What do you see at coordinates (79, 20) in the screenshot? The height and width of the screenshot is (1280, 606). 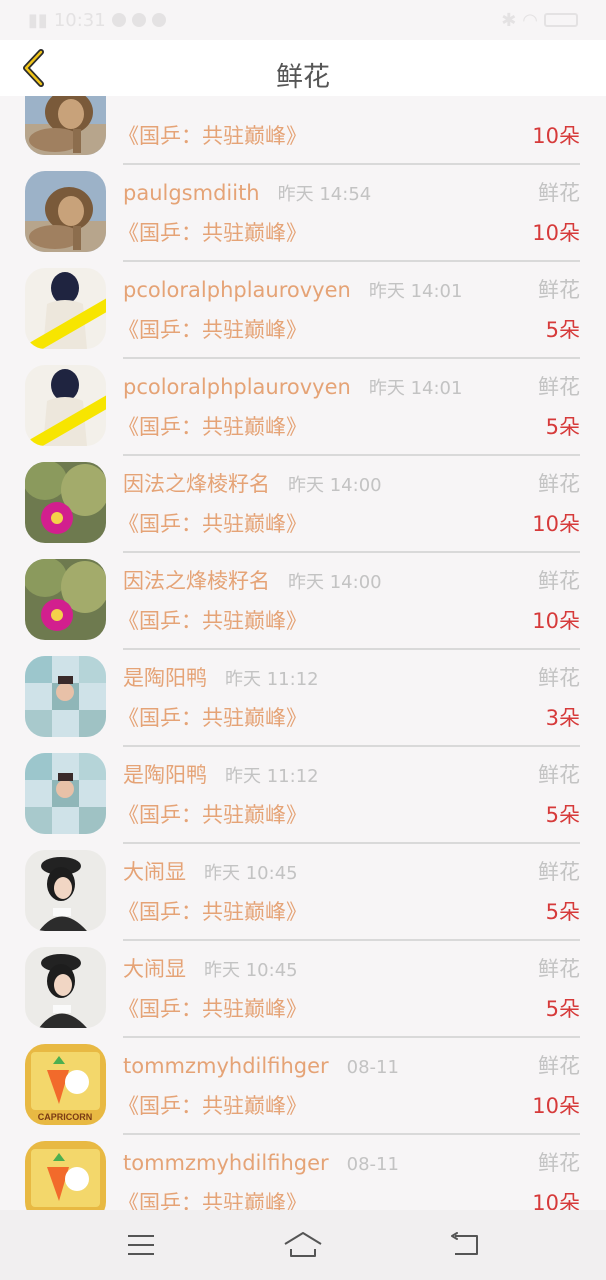 I see `status-time: 10:31` at bounding box center [79, 20].